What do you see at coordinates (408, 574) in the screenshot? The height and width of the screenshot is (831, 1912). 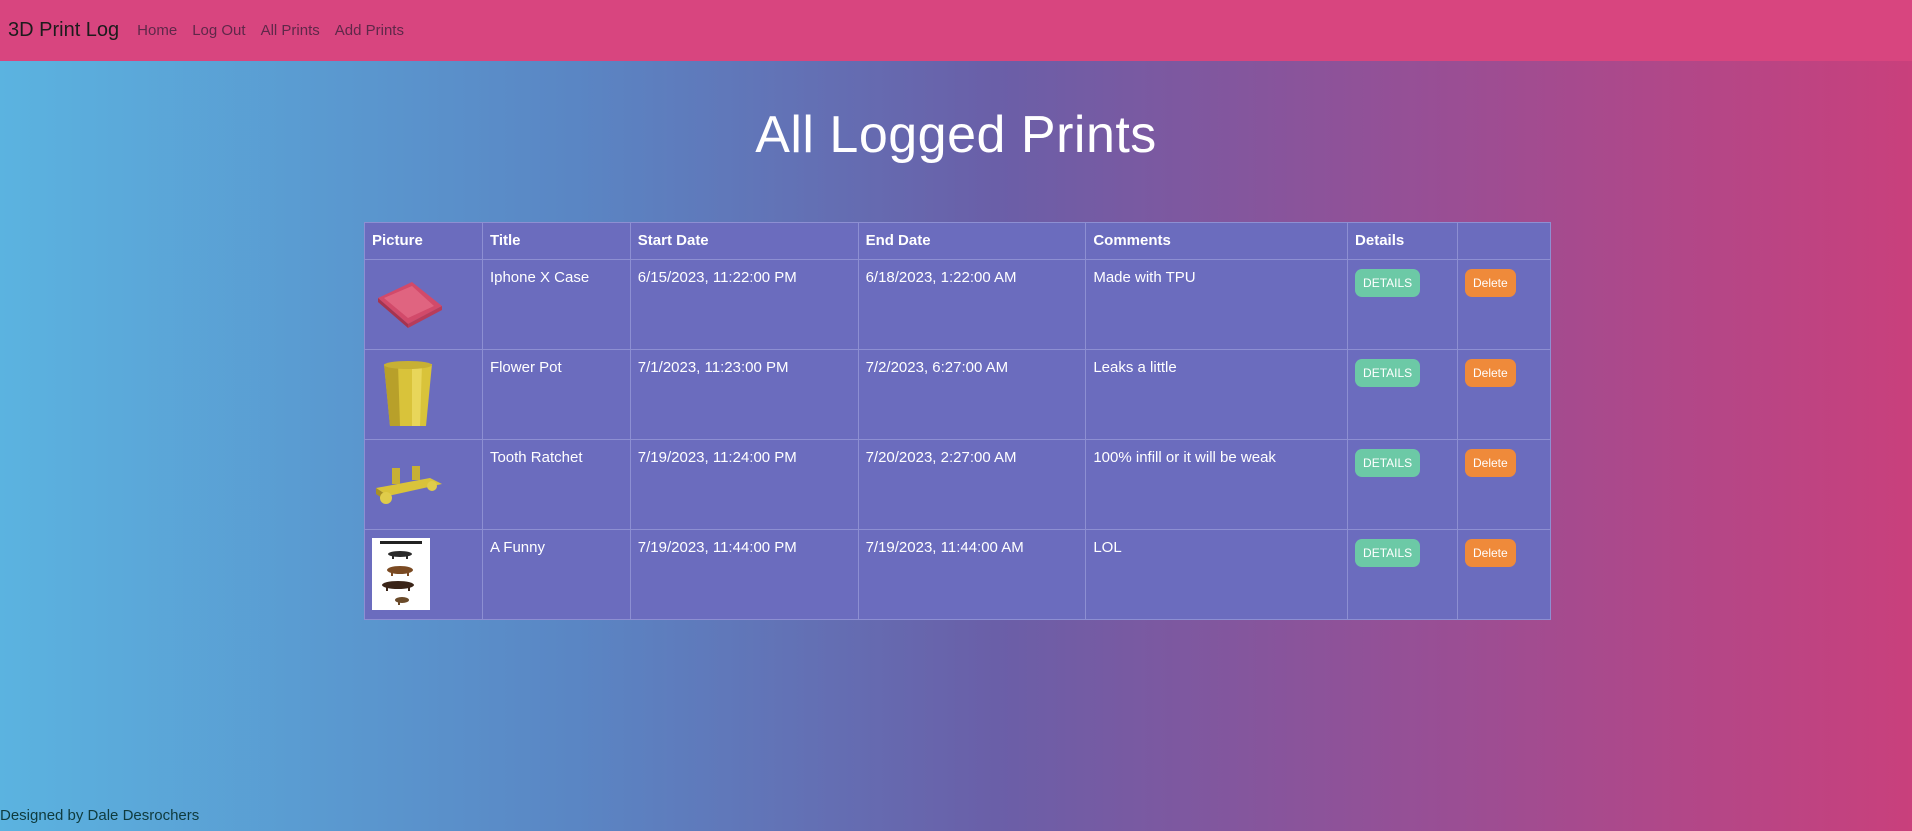 I see `dog-poster-icon` at bounding box center [408, 574].